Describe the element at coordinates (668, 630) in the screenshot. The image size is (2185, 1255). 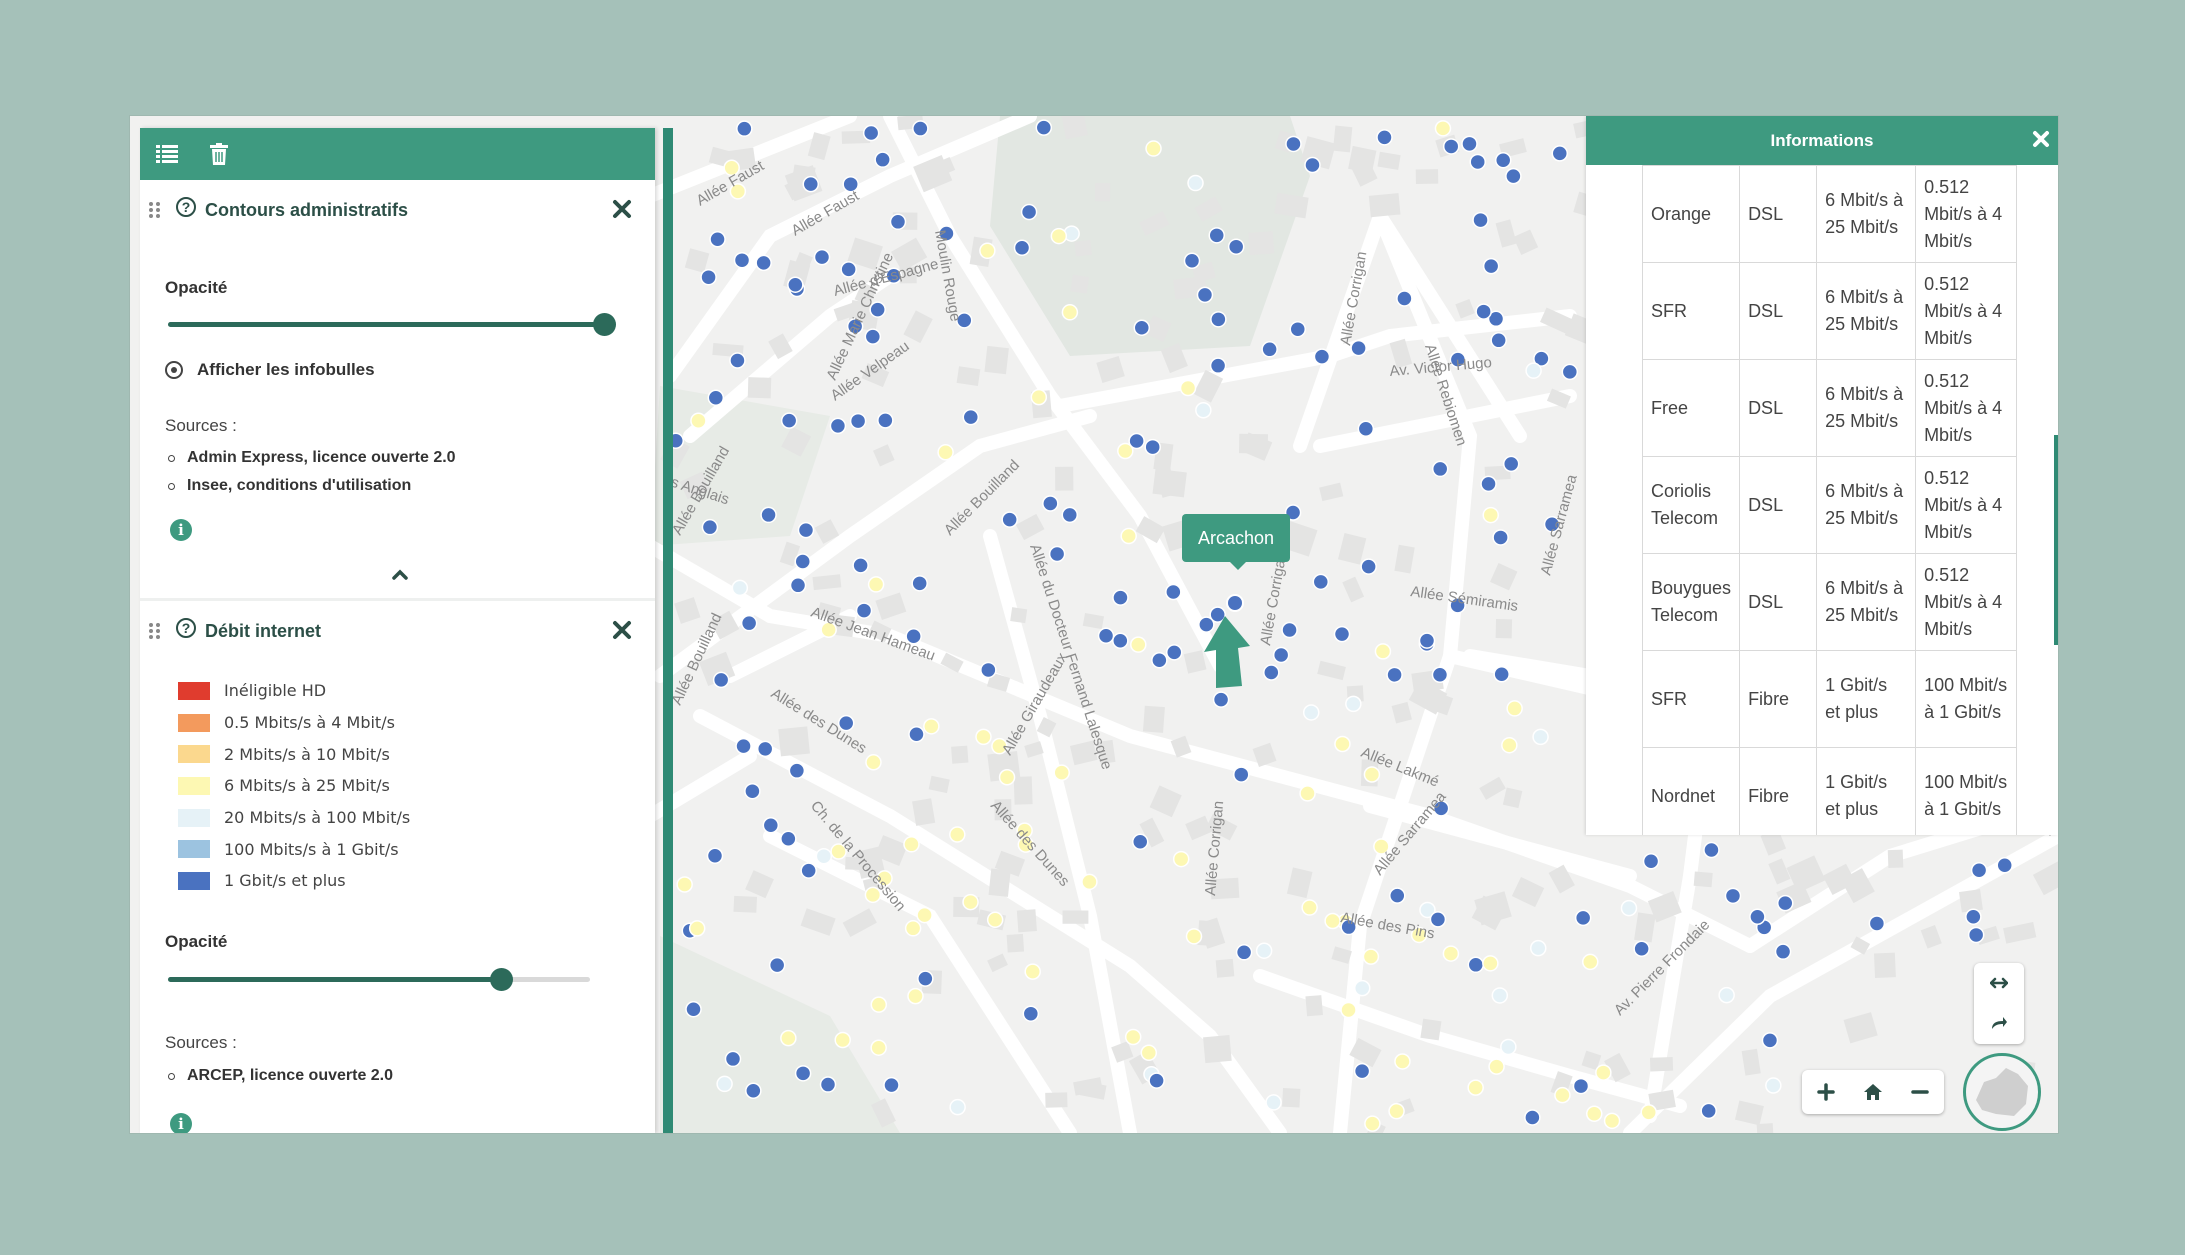
I see `panel-scrollbar` at that location.